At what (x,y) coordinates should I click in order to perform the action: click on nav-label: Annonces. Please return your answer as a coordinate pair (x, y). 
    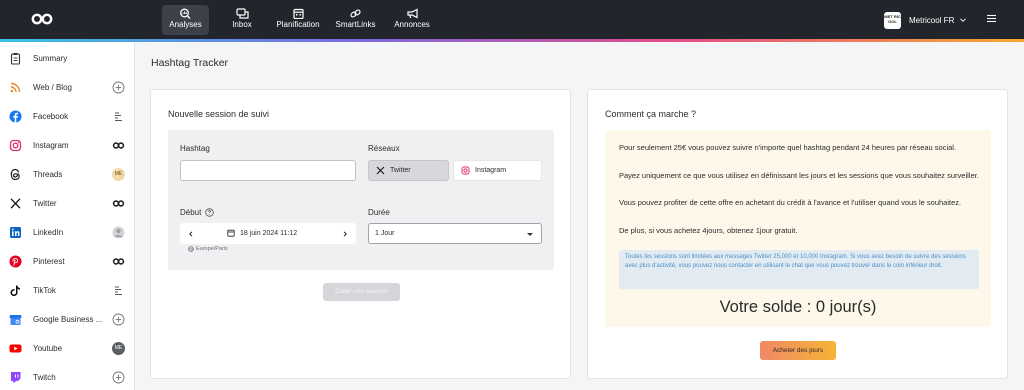
    Looking at the image, I should click on (412, 24).